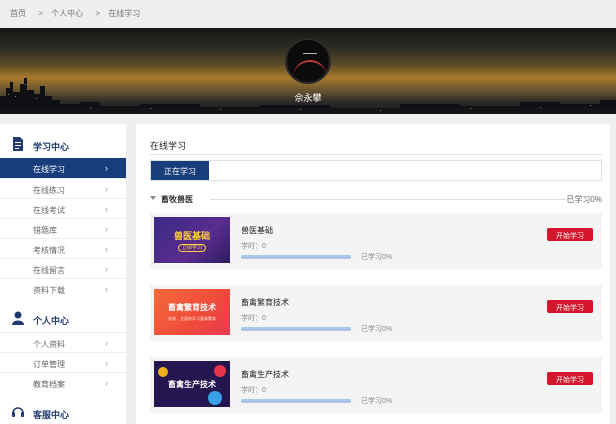 This screenshot has width=616, height=424. What do you see at coordinates (192, 384) in the screenshot?
I see `course-thumbnail: 畜禽生产技术` at bounding box center [192, 384].